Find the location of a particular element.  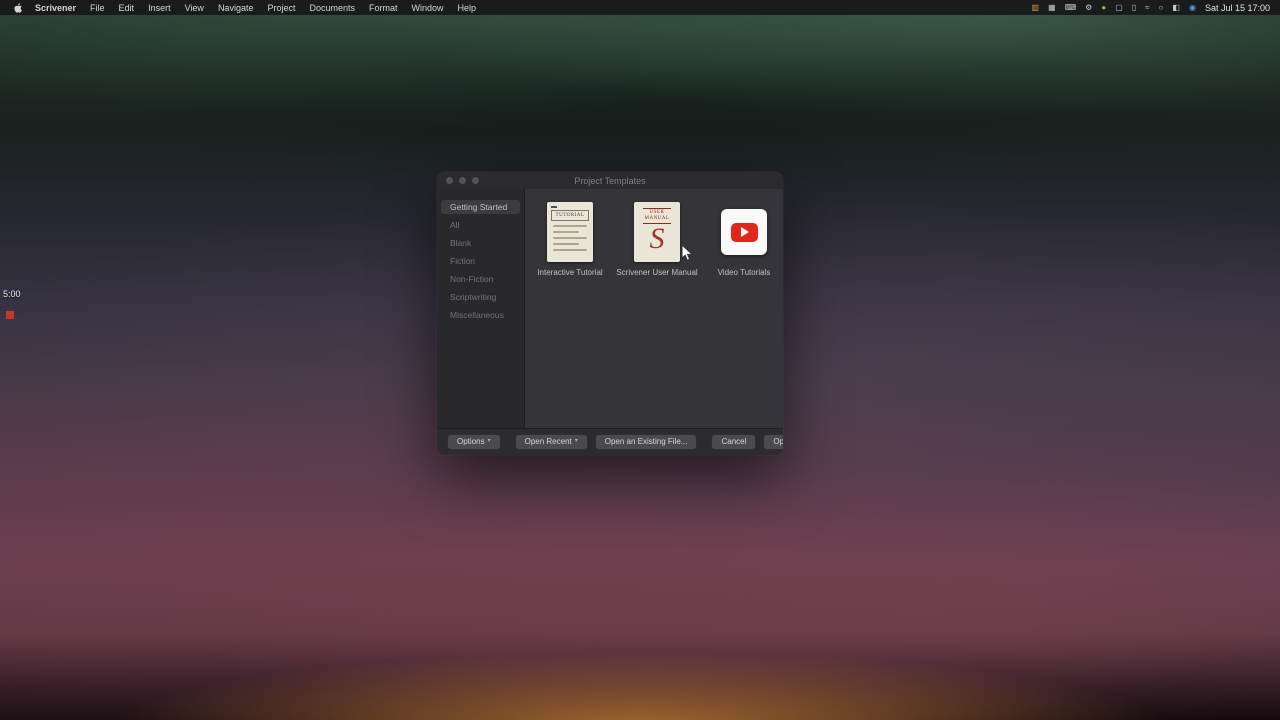

sidebar-item-getting-started: Getting Started is located at coordinates (480, 207).